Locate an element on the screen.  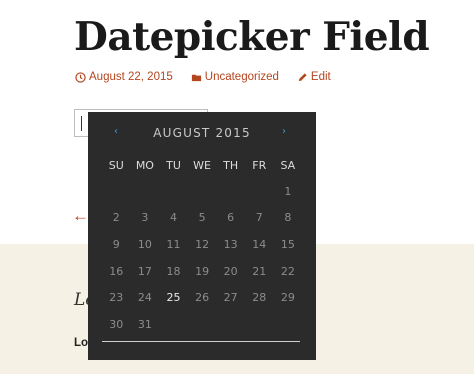
calendar-day: 11 is located at coordinates (173, 244).